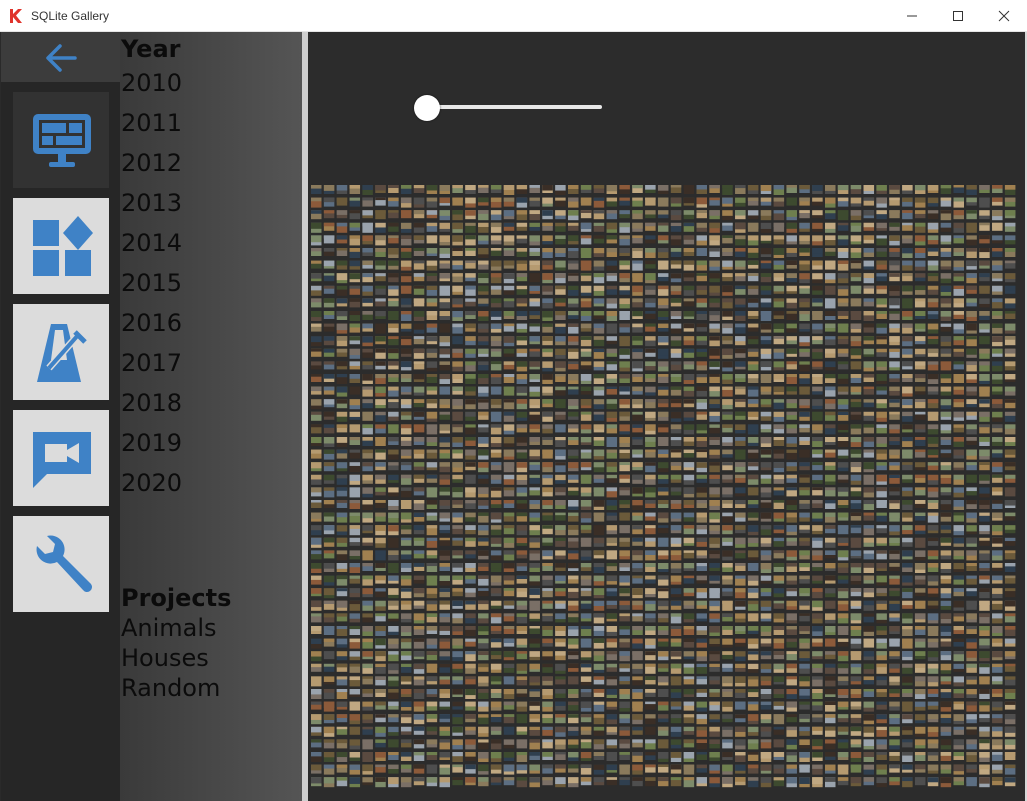  I want to click on project-item-houses: Houses, so click(165, 658).